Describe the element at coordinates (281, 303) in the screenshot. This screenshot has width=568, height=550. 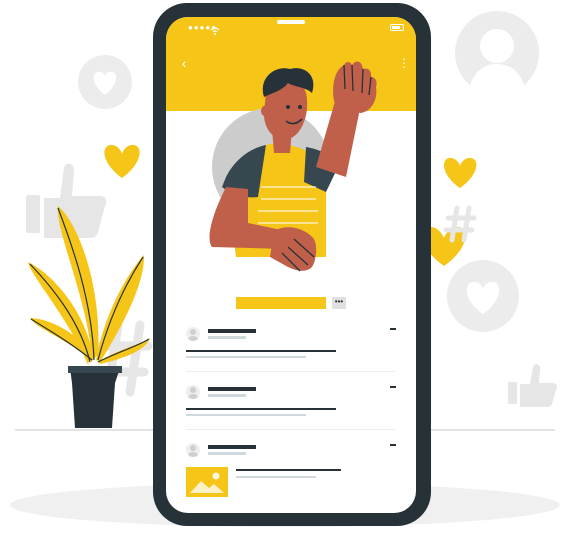
I see `profile-name-placeholder` at that location.